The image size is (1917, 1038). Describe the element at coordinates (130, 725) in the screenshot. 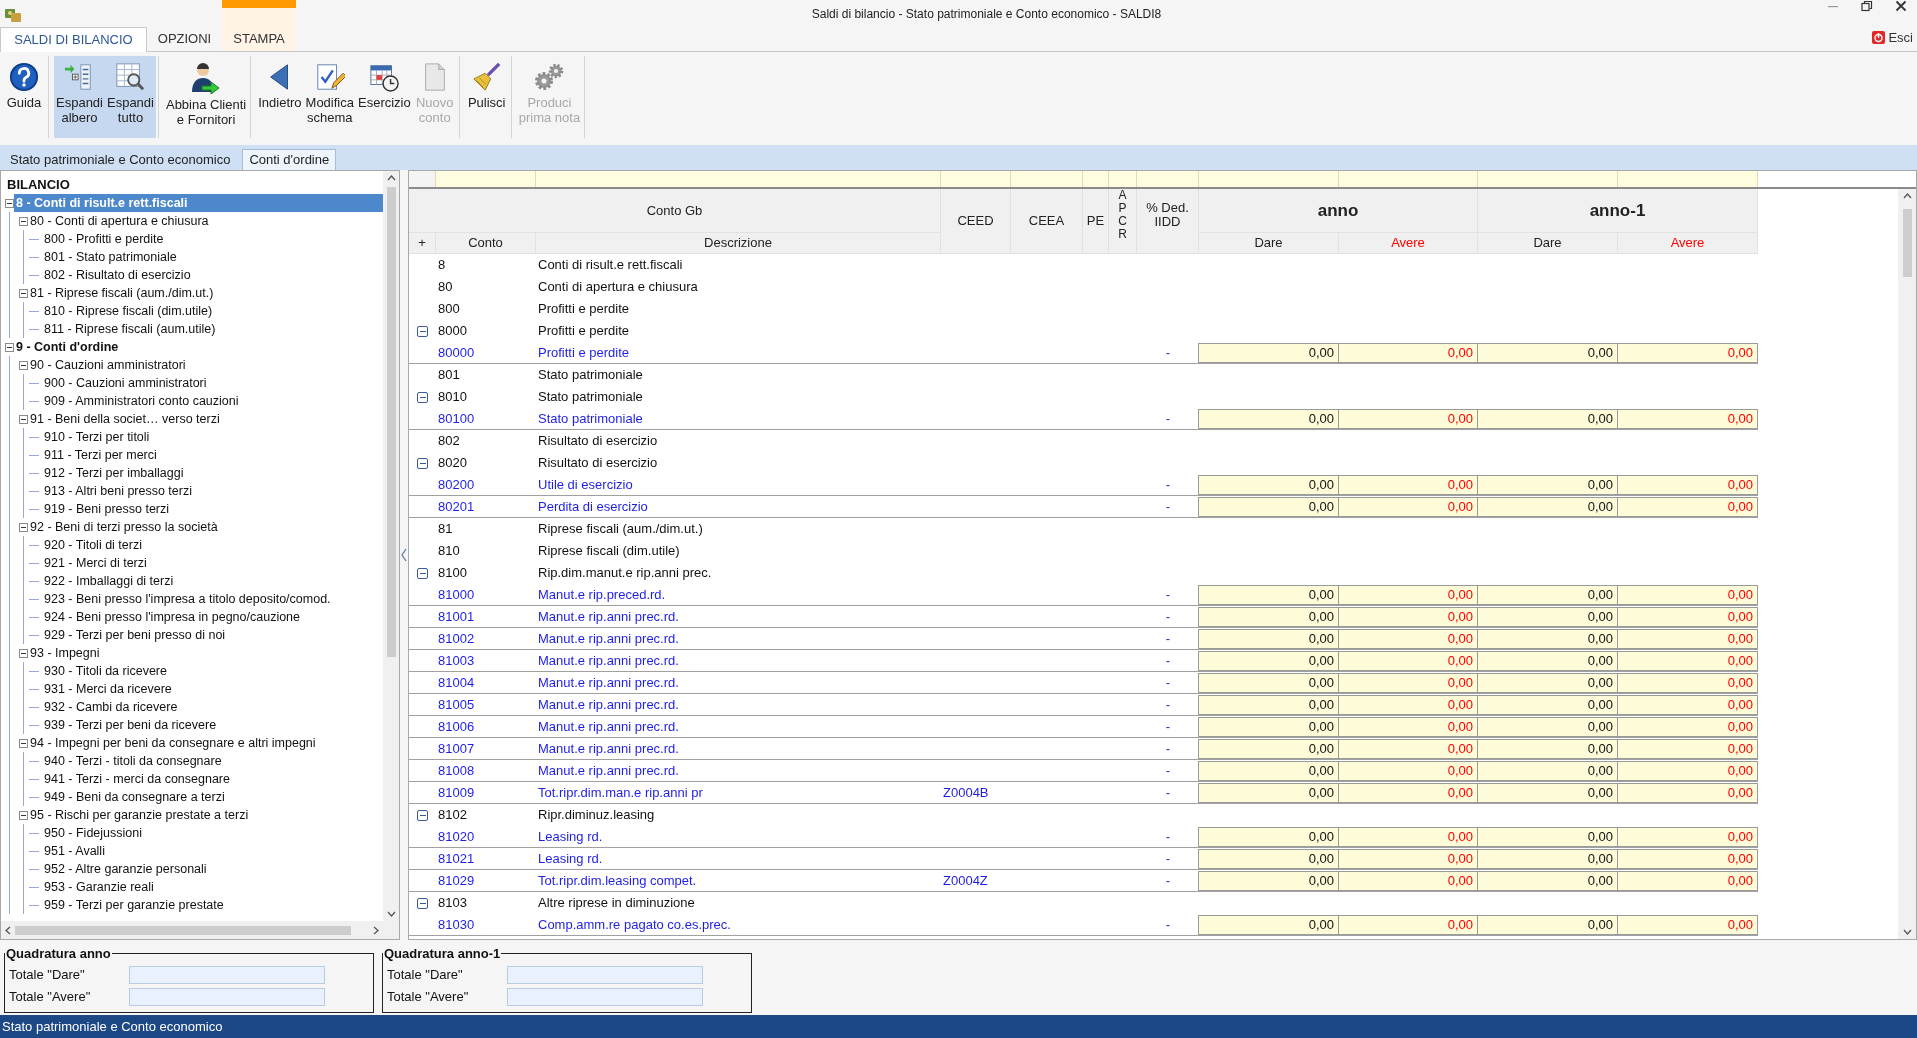

I see `tree-item: 939 - Terzi per beni da ricevere` at that location.